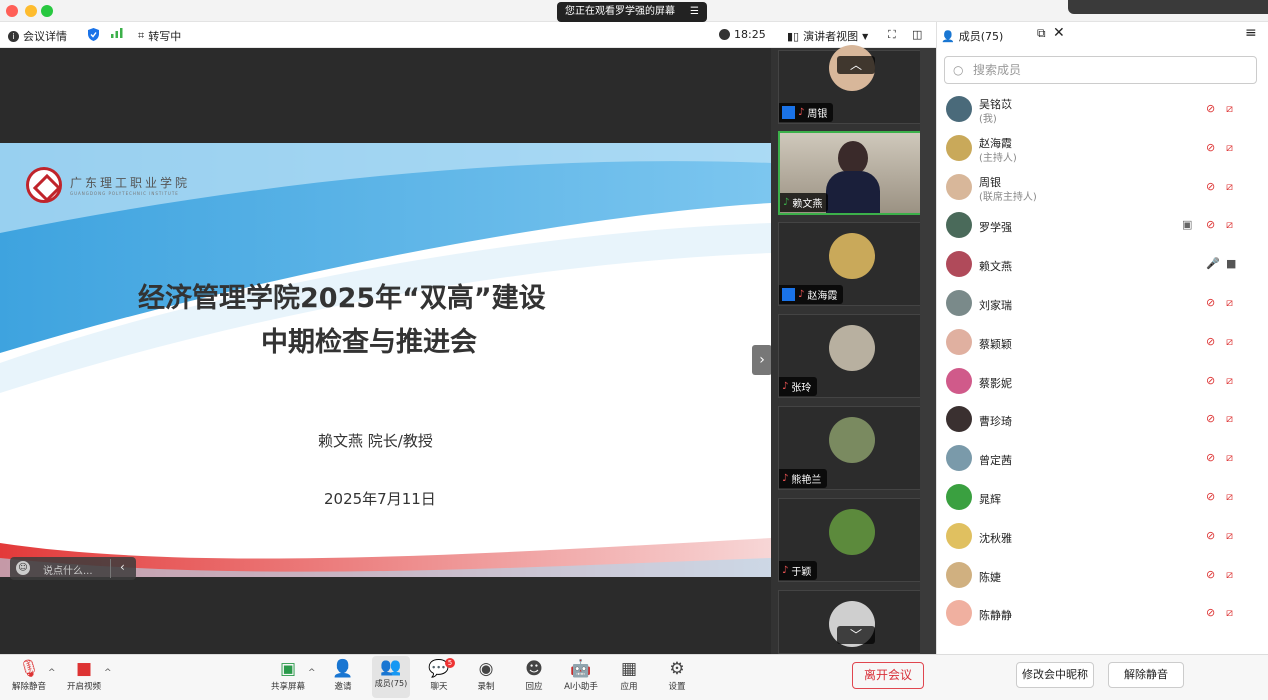 The image size is (1268, 700). Describe the element at coordinates (981, 36) in the screenshot. I see `panel-title: 成员(75)` at that location.